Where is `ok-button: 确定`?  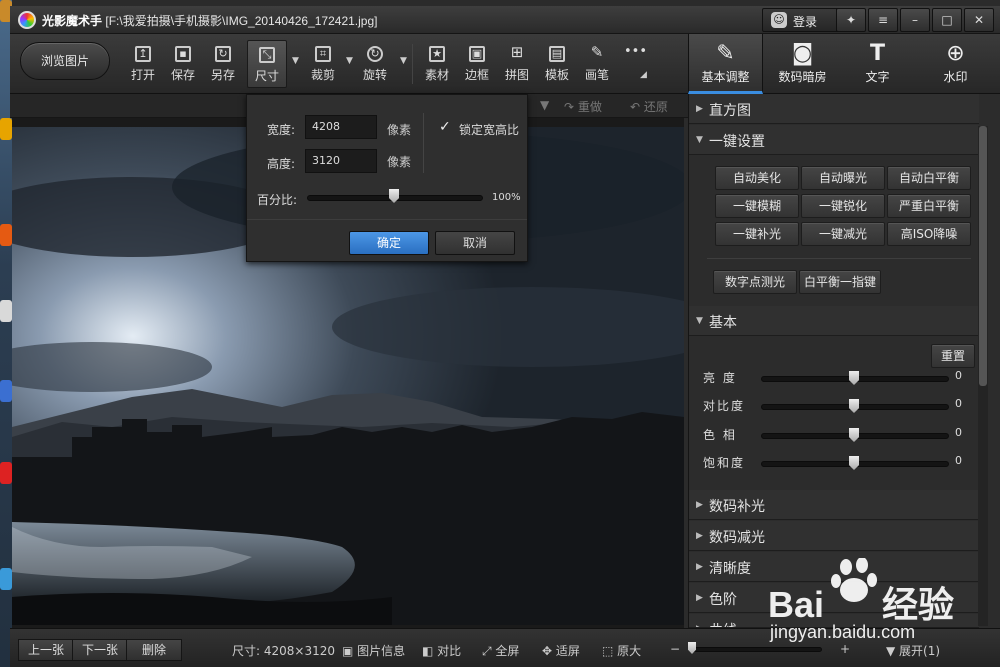 ok-button: 确定 is located at coordinates (389, 243).